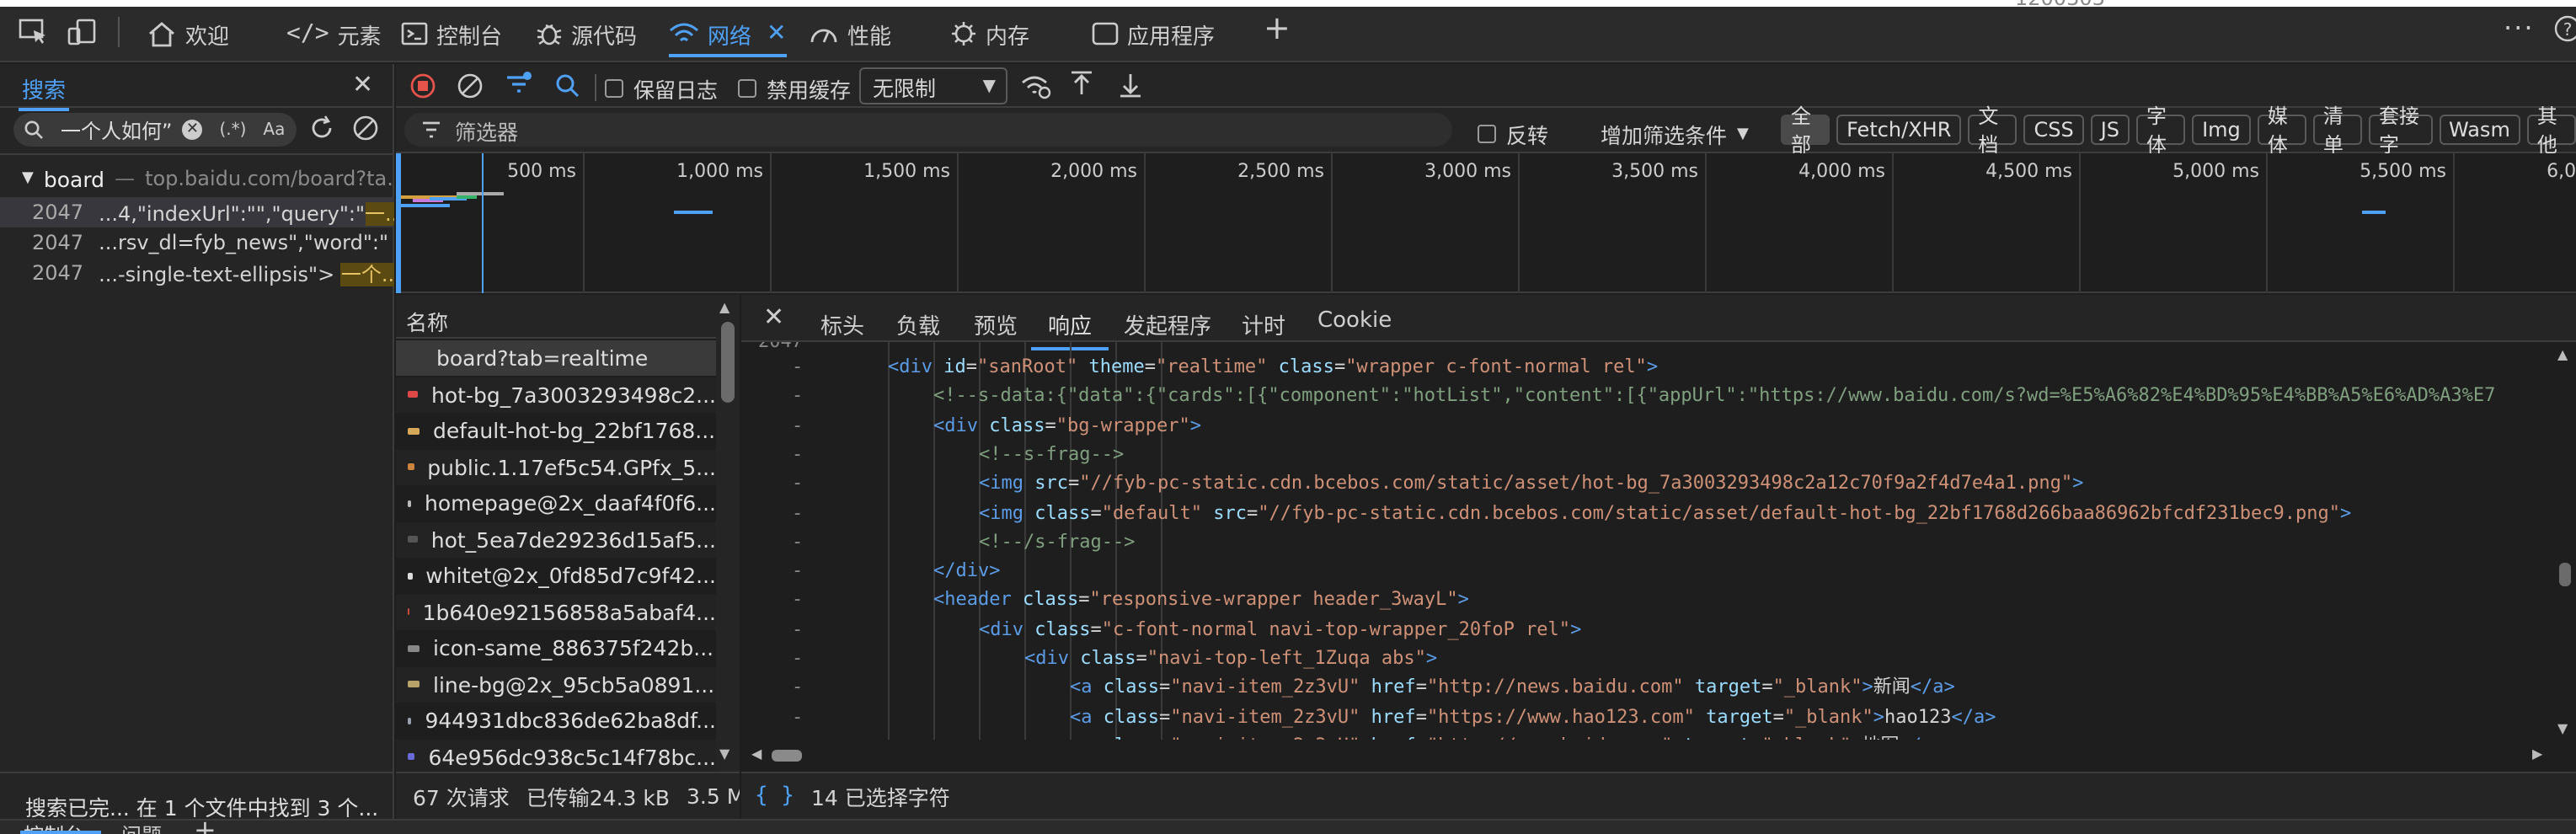 The image size is (2576, 834). What do you see at coordinates (519, 84) in the screenshot?
I see `filter-icon` at bounding box center [519, 84].